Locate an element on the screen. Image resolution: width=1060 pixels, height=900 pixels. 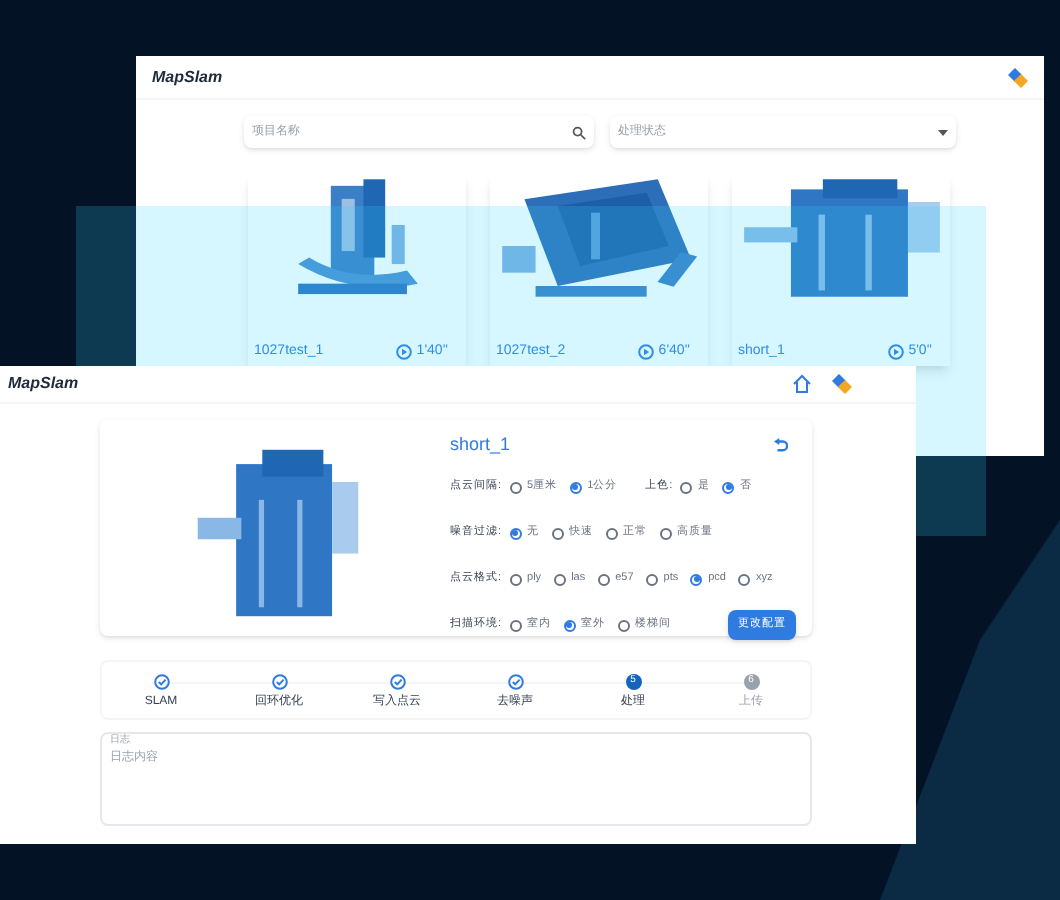
undo-icon is located at coordinates (781, 445).